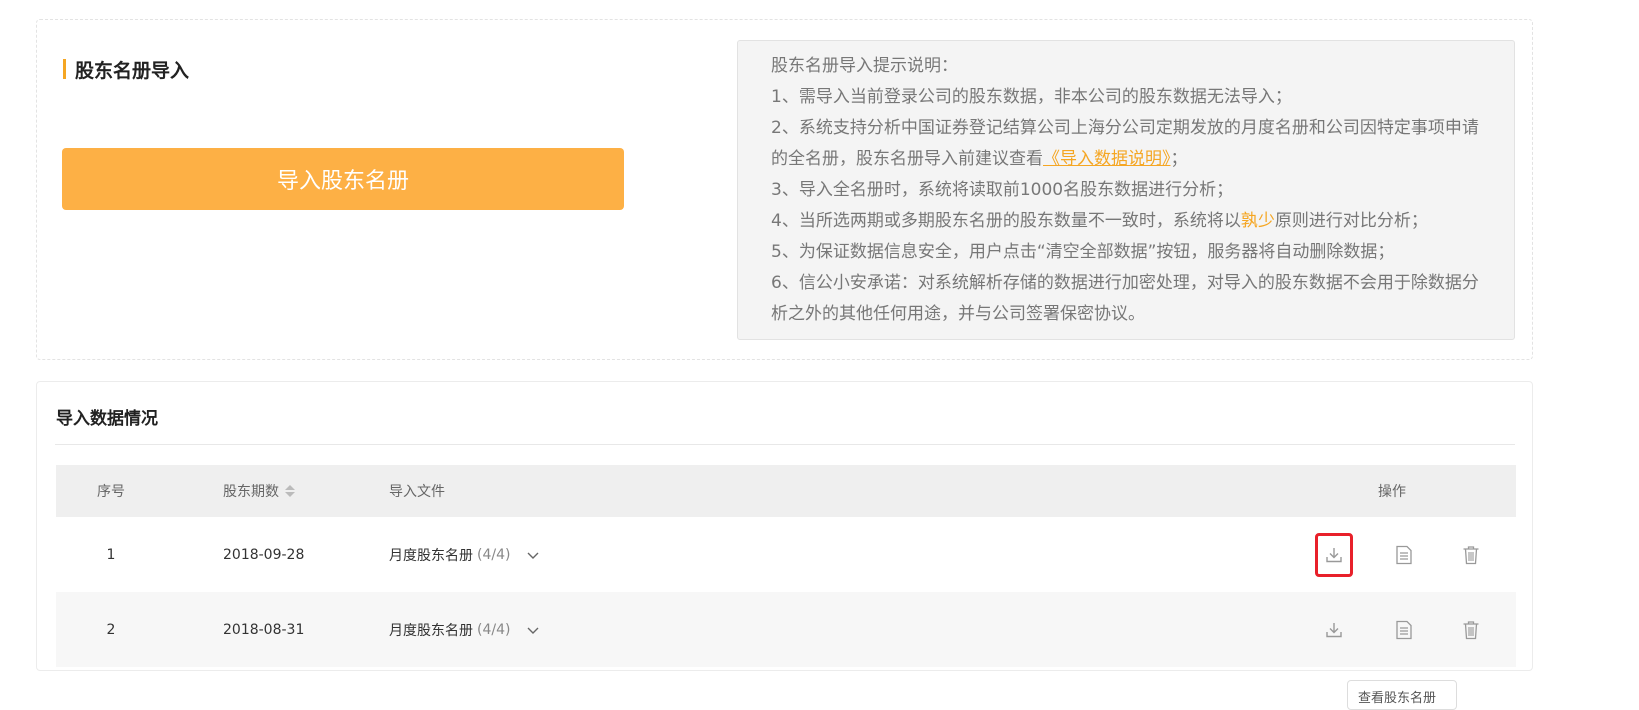 The height and width of the screenshot is (710, 1639). What do you see at coordinates (264, 554) in the screenshot?
I see `row-period: 2018-09-28` at bounding box center [264, 554].